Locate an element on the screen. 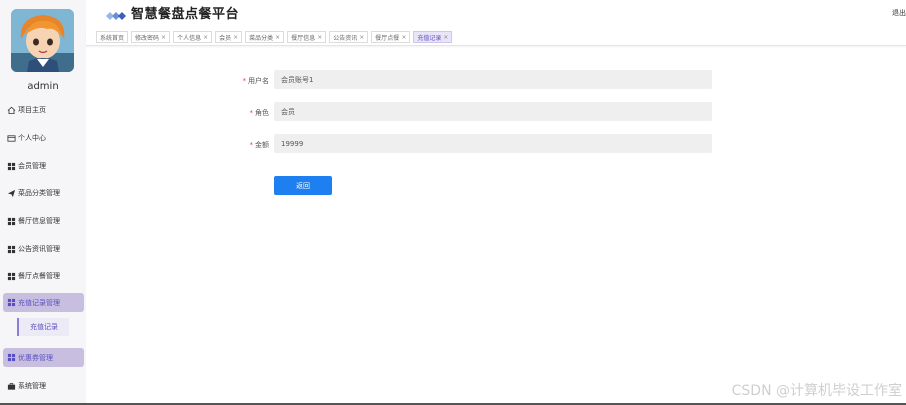 The image size is (906, 405). sidebar-item-recharge: 充值记录管理 is located at coordinates (43, 302).